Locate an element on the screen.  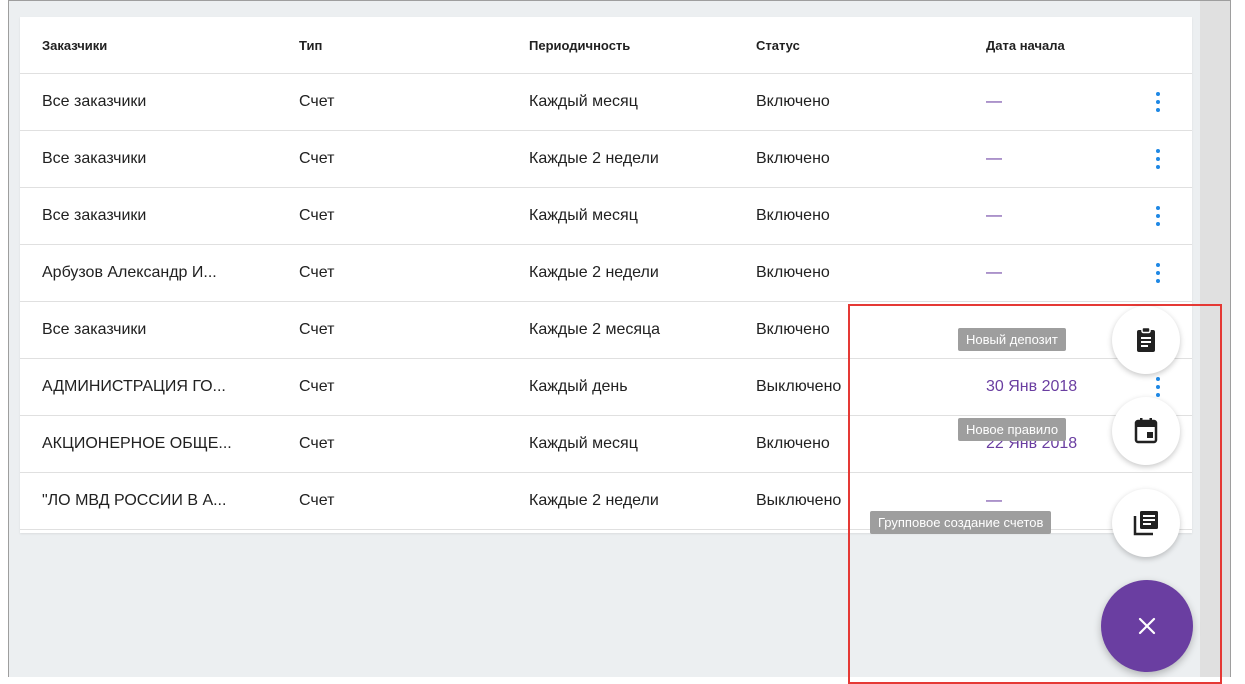
close-icon is located at coordinates (1147, 626).